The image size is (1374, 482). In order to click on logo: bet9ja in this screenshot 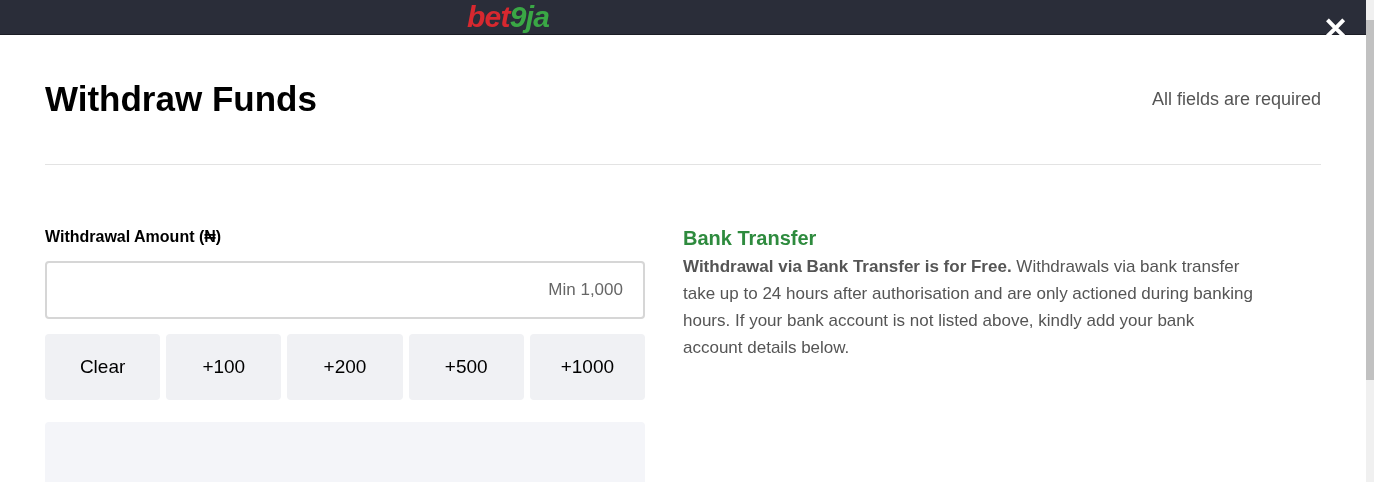, I will do `click(508, 17)`.